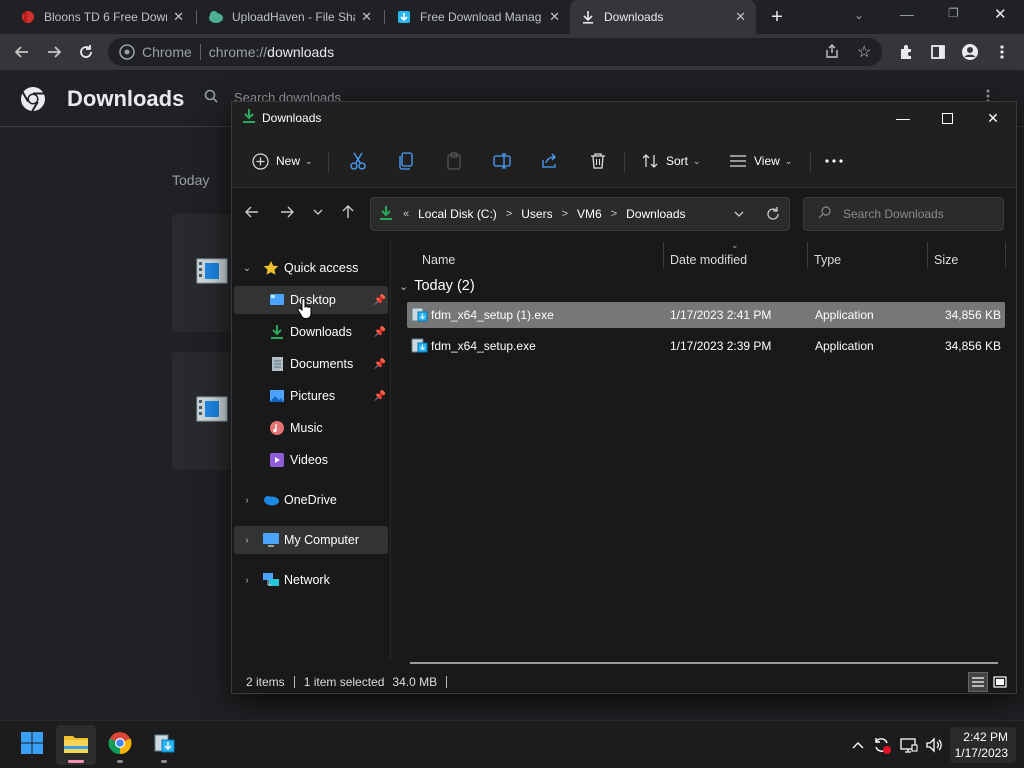 This screenshot has width=1024, height=768. I want to click on nav-music: Music, so click(311, 428).